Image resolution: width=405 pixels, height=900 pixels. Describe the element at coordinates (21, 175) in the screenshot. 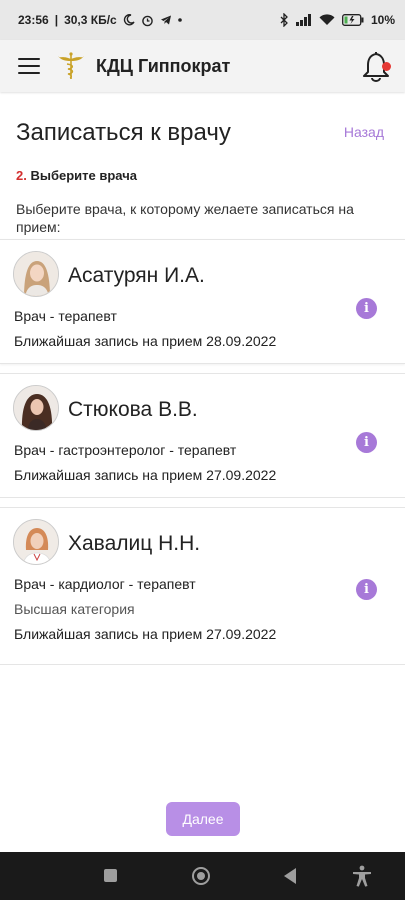

I see `step-number: 2.` at that location.